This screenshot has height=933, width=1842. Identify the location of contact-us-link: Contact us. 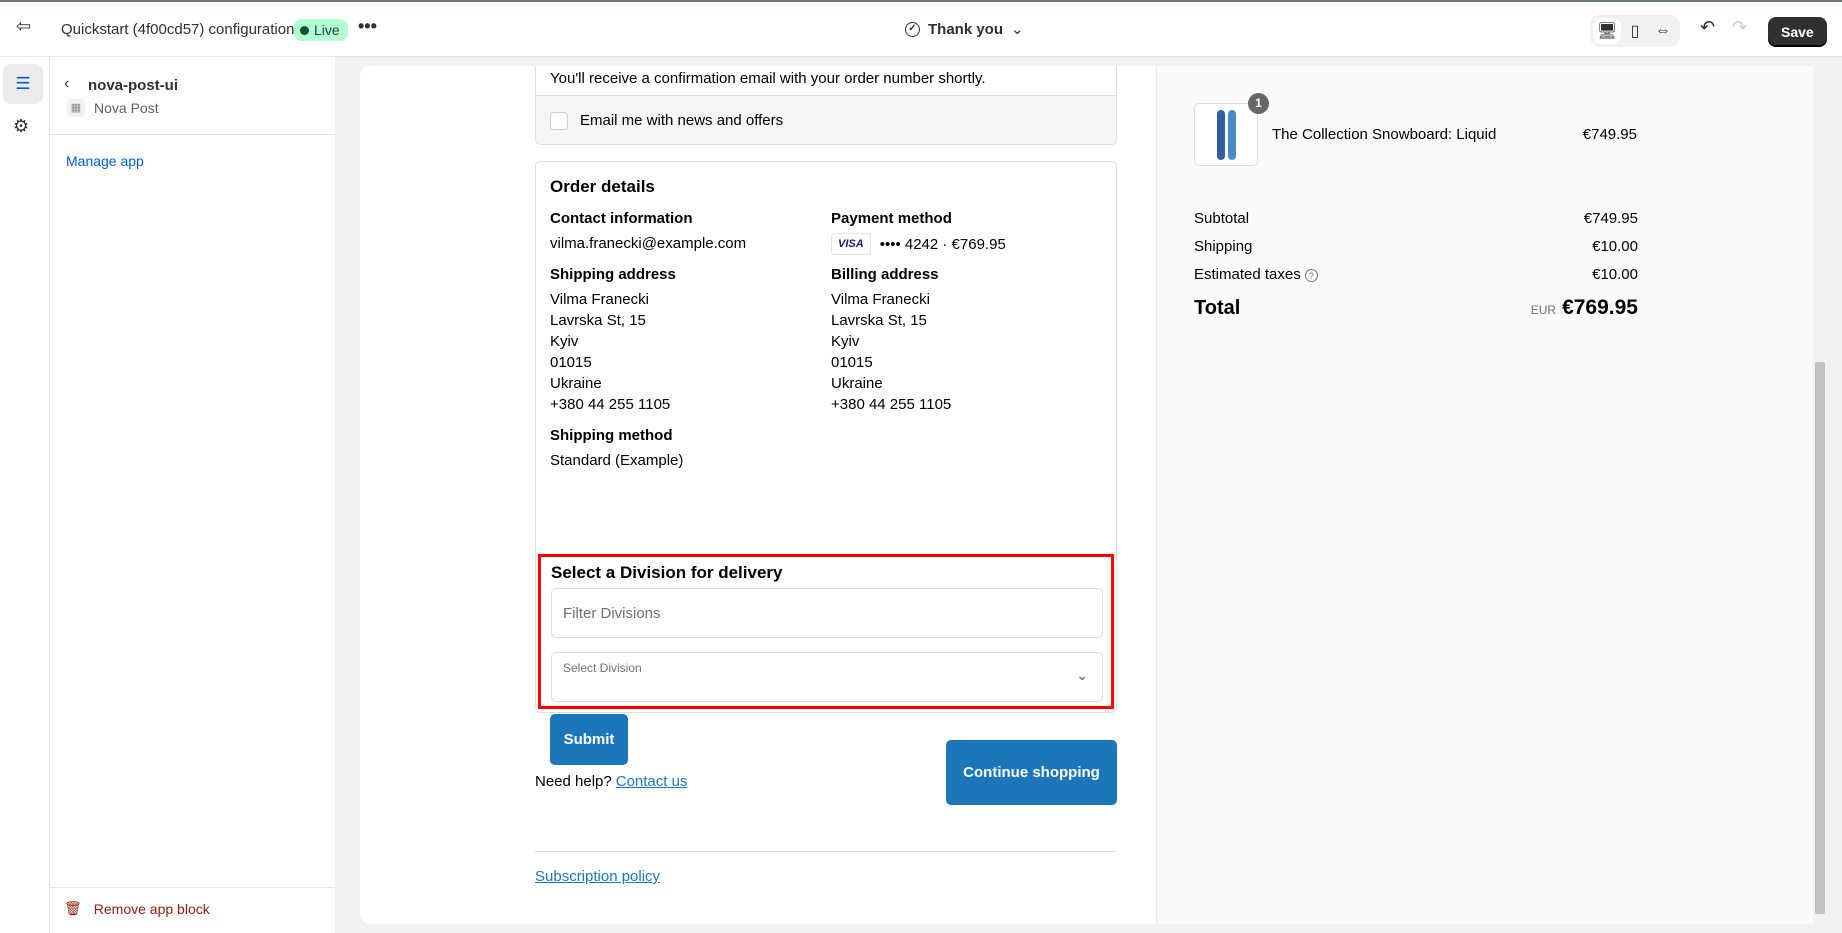
(652, 781).